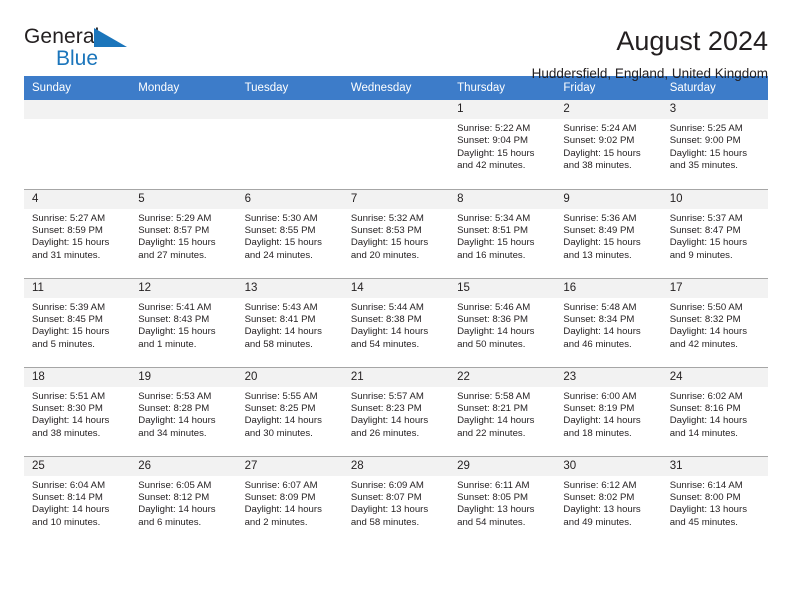  What do you see at coordinates (387, 485) in the screenshot?
I see `sunrise-time: Sunrise: 6:09 AM` at bounding box center [387, 485].